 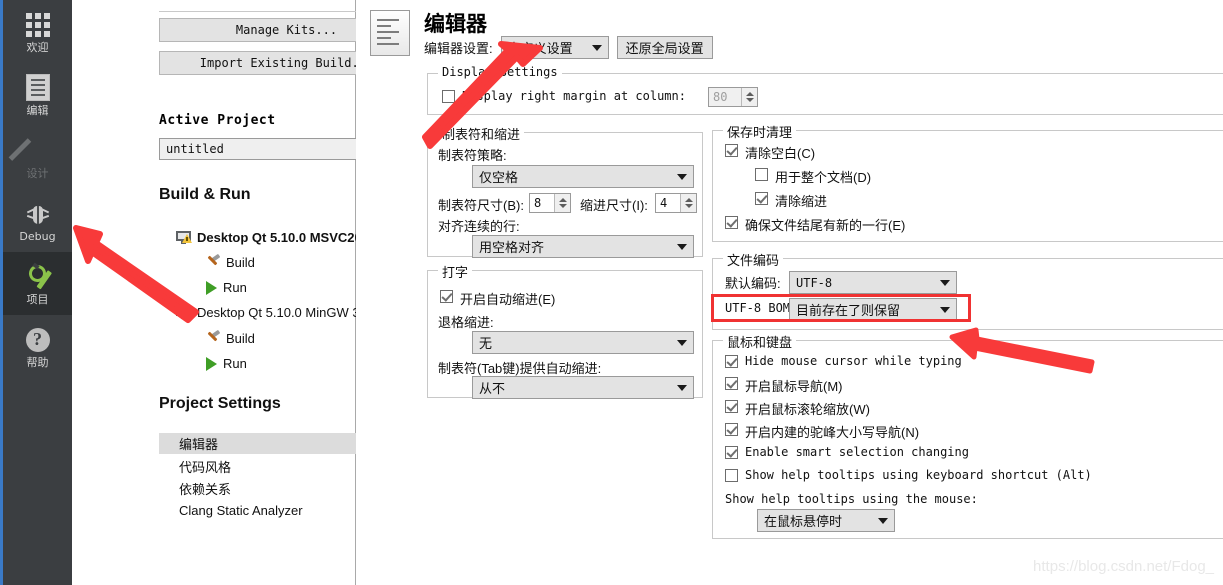 I want to click on tab-key-indent-value: 从不, so click(x=492, y=388).